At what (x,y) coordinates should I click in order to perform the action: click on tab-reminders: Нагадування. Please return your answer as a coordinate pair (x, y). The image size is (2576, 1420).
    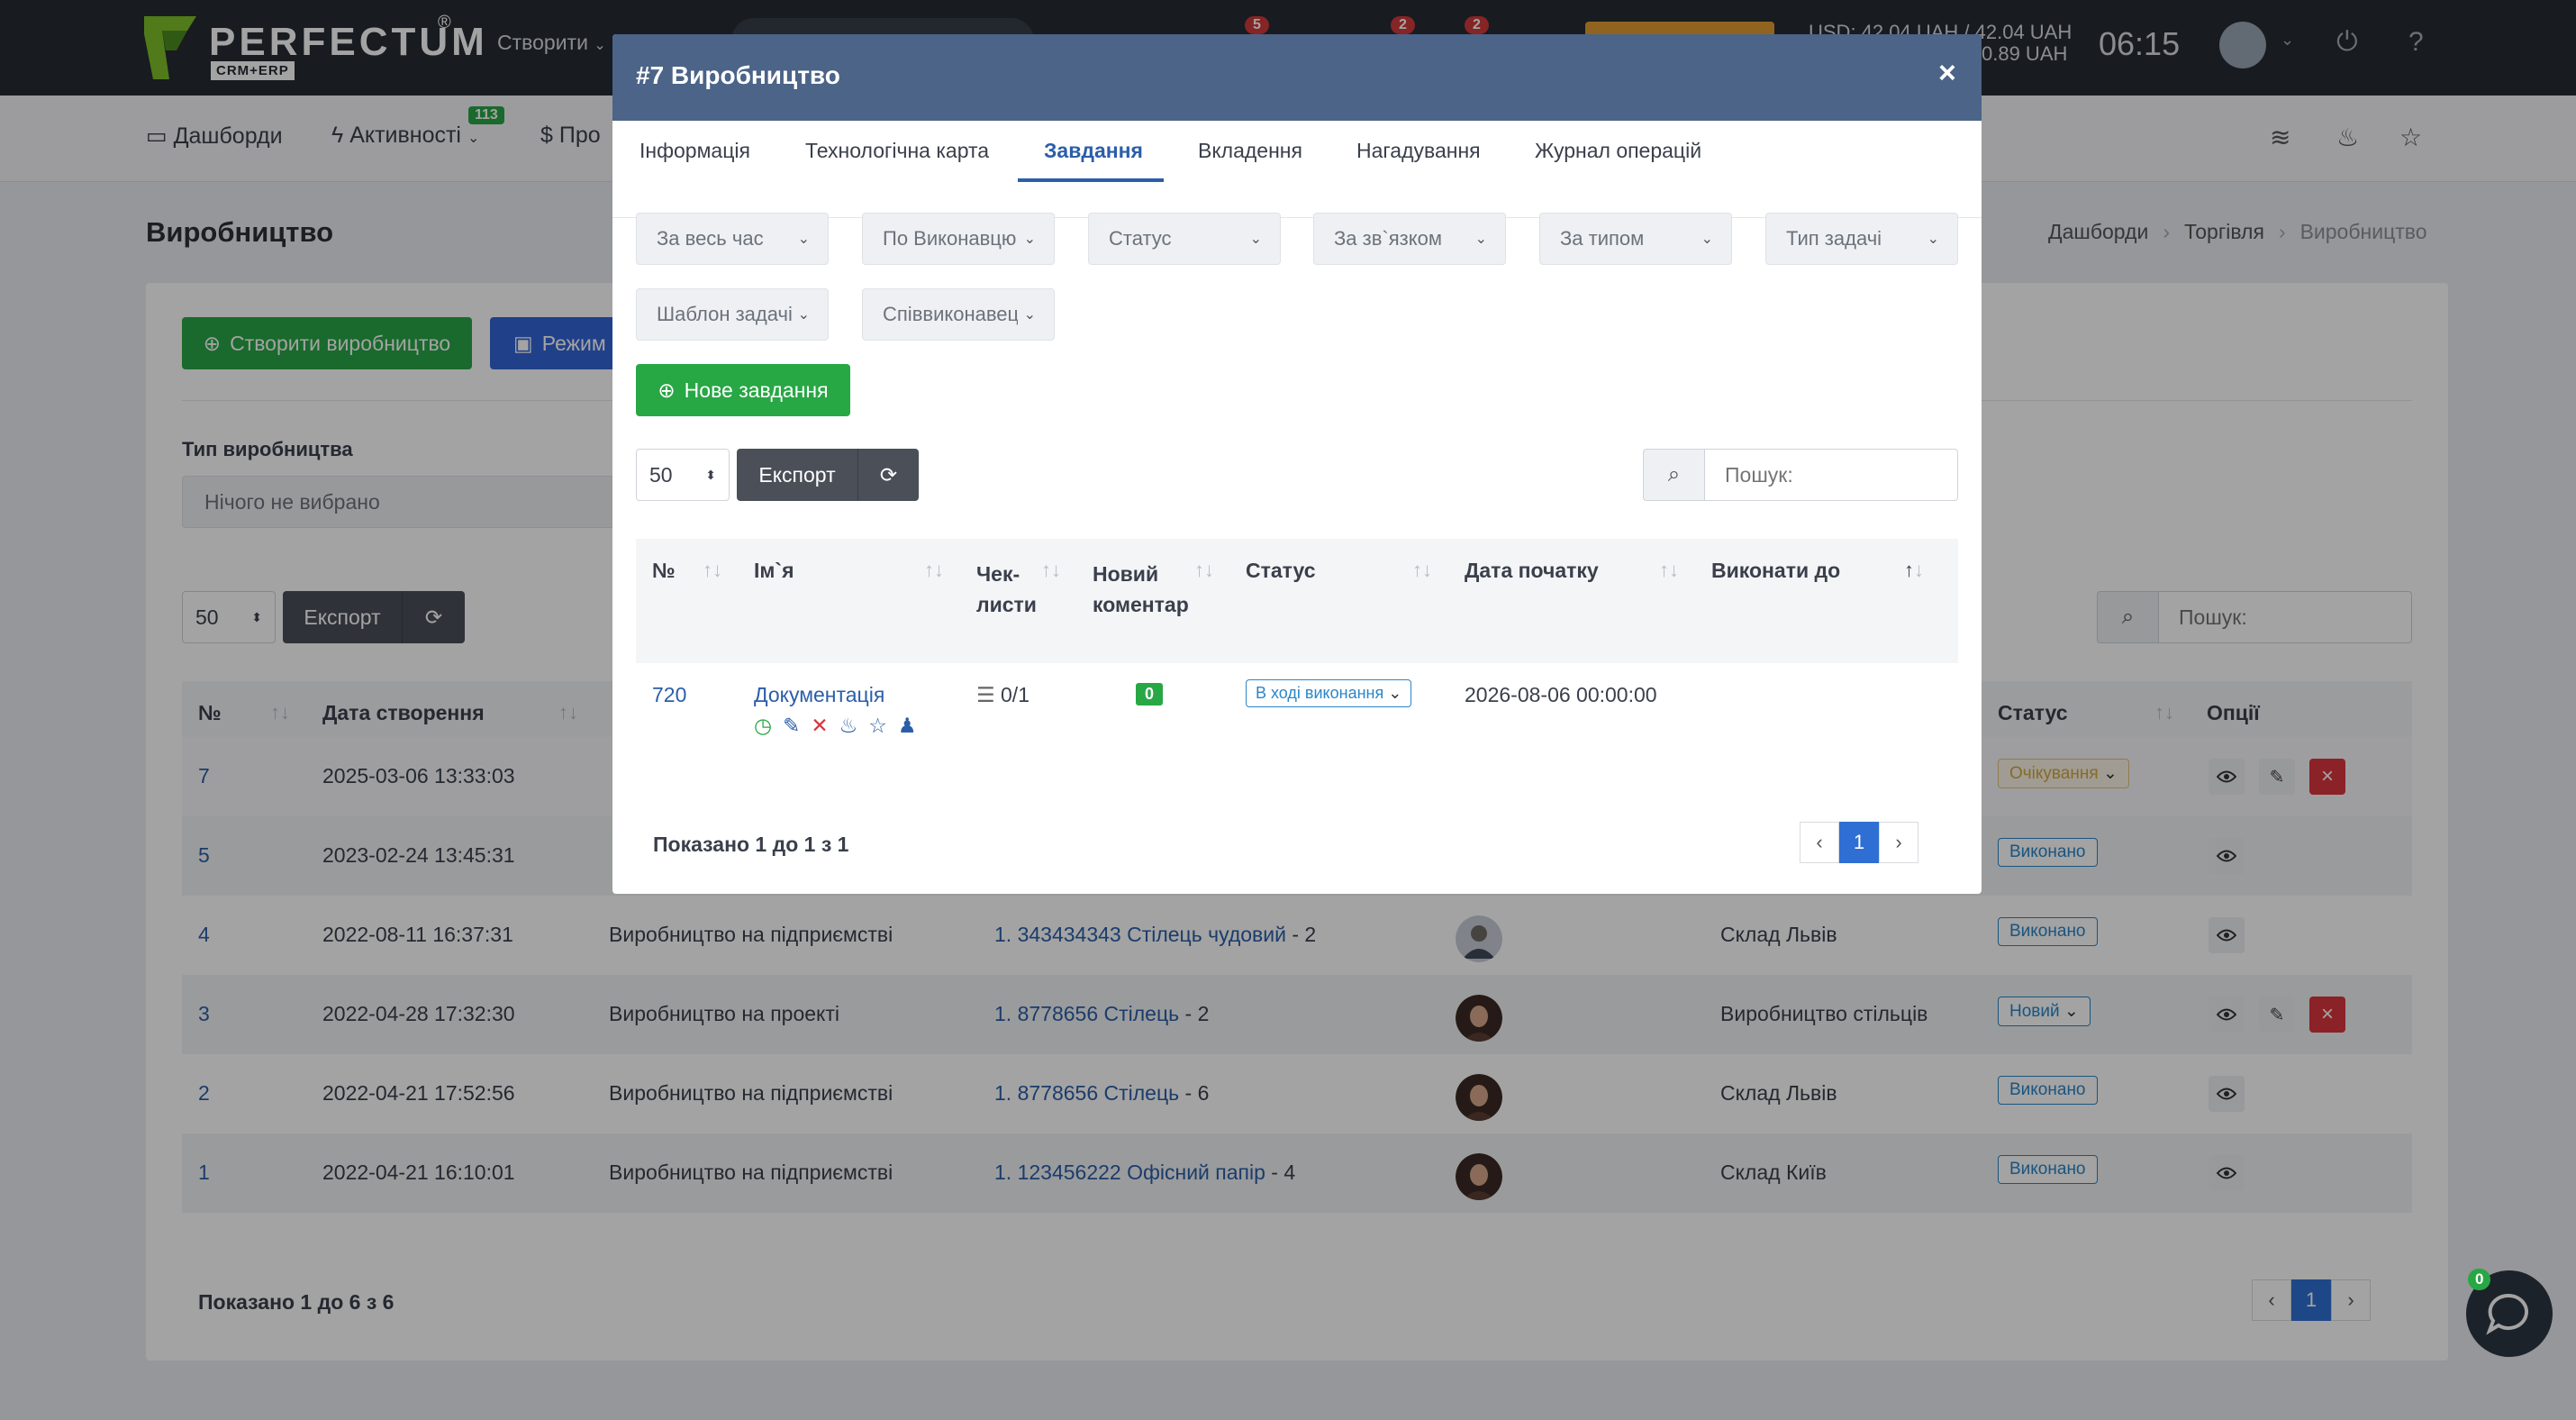
    Looking at the image, I should click on (1418, 151).